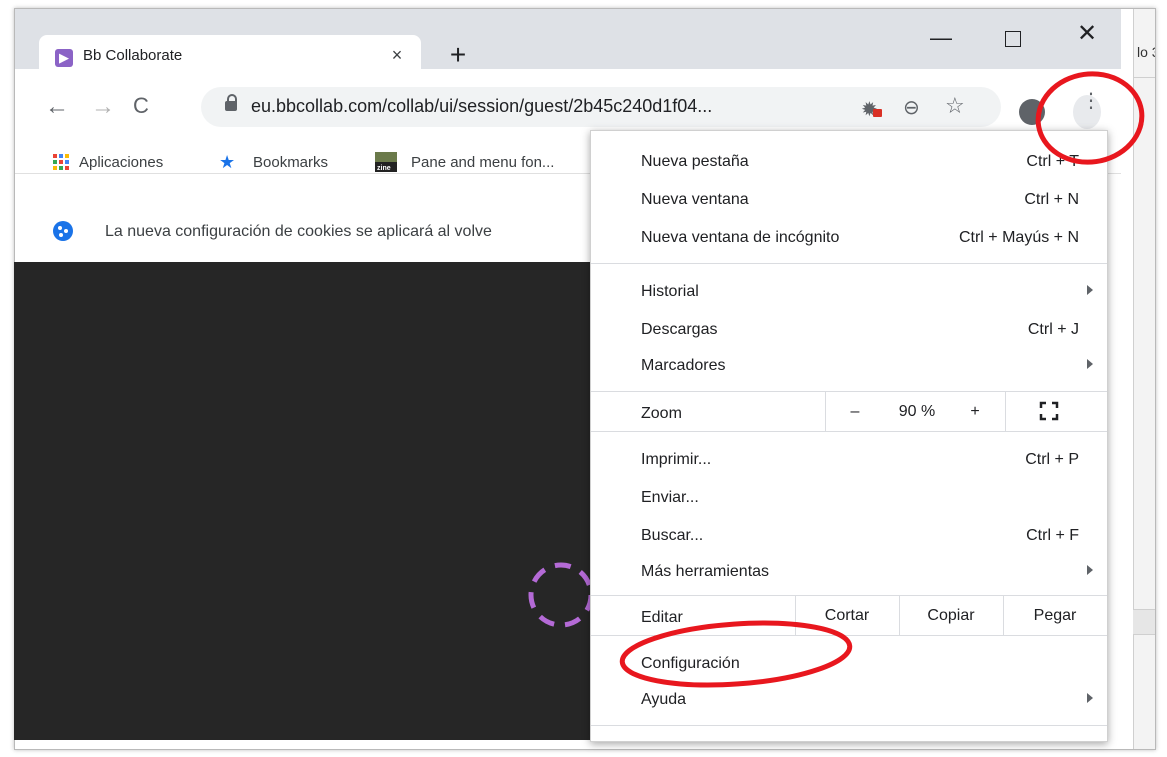 The height and width of the screenshot is (757, 1167). I want to click on zoom-out-button: –, so click(855, 412).